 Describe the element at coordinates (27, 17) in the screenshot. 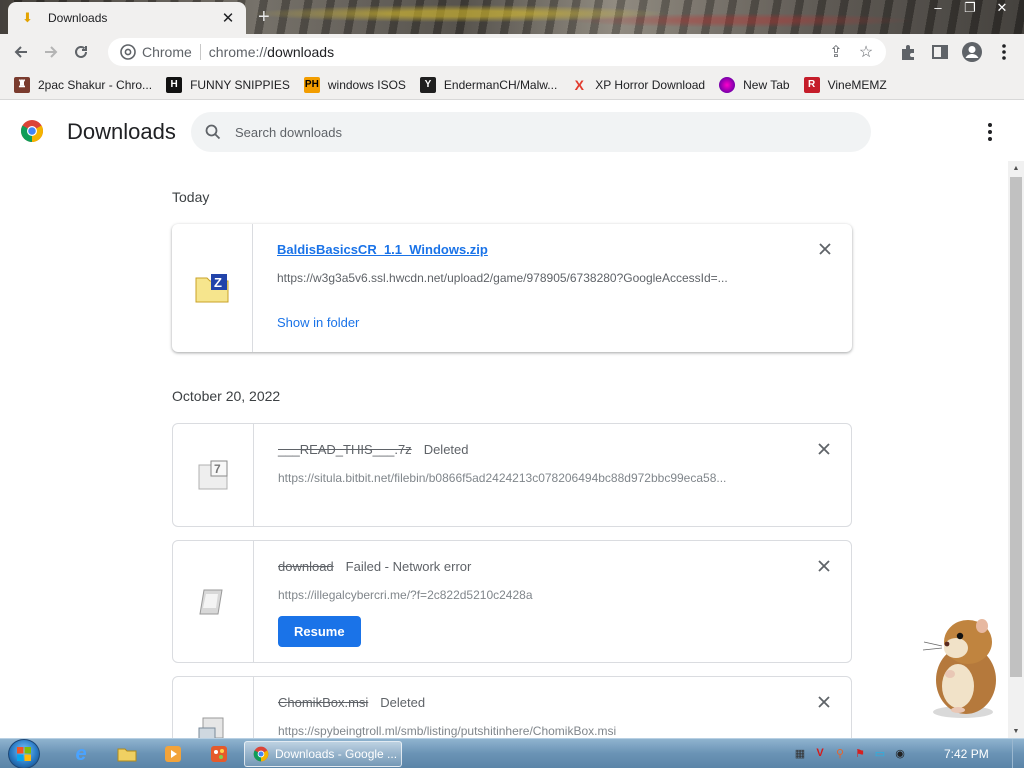

I see `download-favicon-icon: ⬇` at that location.